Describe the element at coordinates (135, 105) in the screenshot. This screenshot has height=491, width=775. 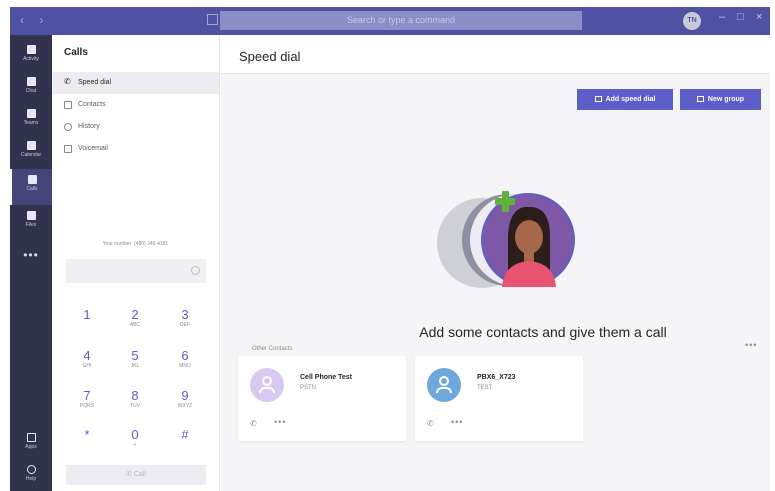
I see `nav-contacts: Contacts` at that location.